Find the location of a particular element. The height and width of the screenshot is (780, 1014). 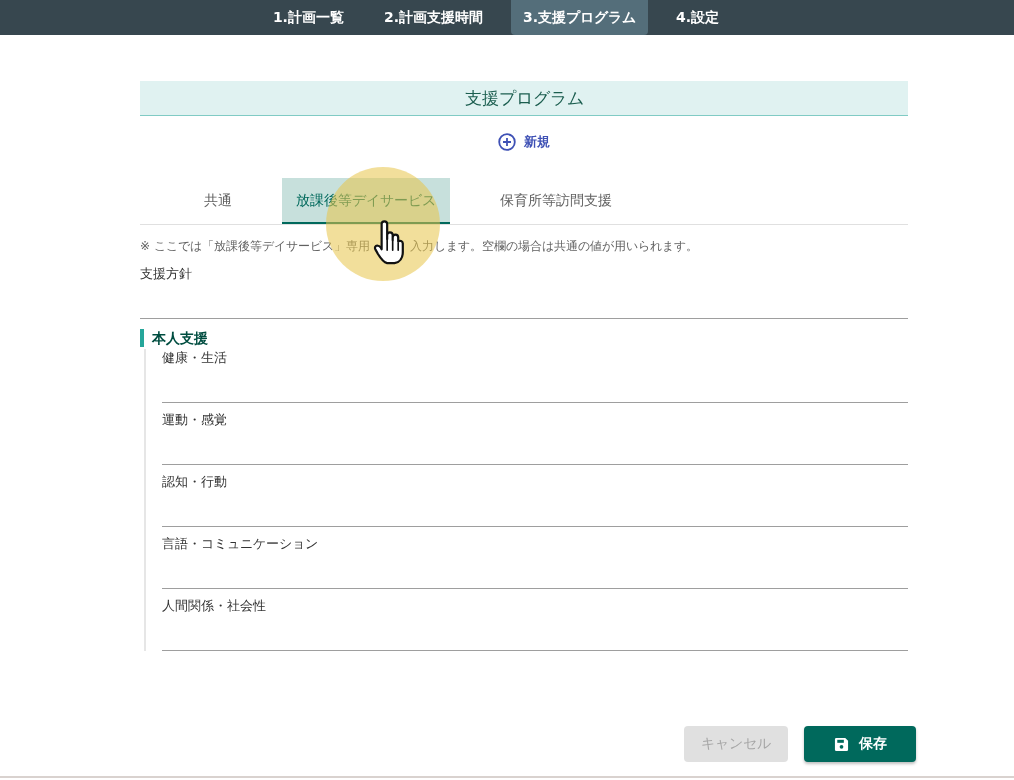

step-tab: 4.設定 is located at coordinates (698, 17).